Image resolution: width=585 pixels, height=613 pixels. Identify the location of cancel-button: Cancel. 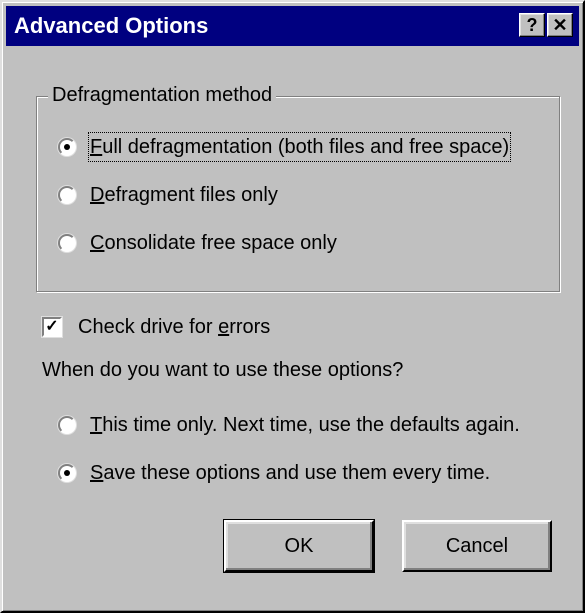
(477, 546).